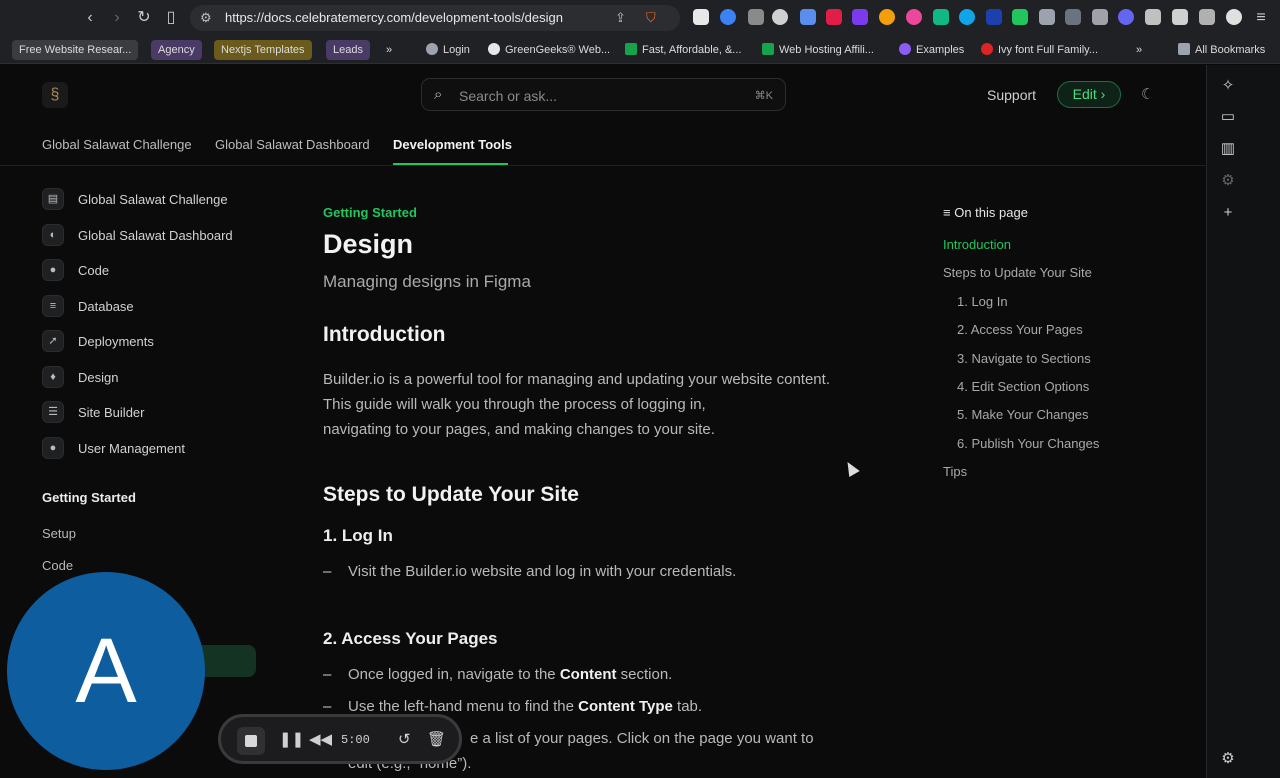  What do you see at coordinates (75, 270) in the screenshot?
I see `sidebar-item-code: ● Code` at bounding box center [75, 270].